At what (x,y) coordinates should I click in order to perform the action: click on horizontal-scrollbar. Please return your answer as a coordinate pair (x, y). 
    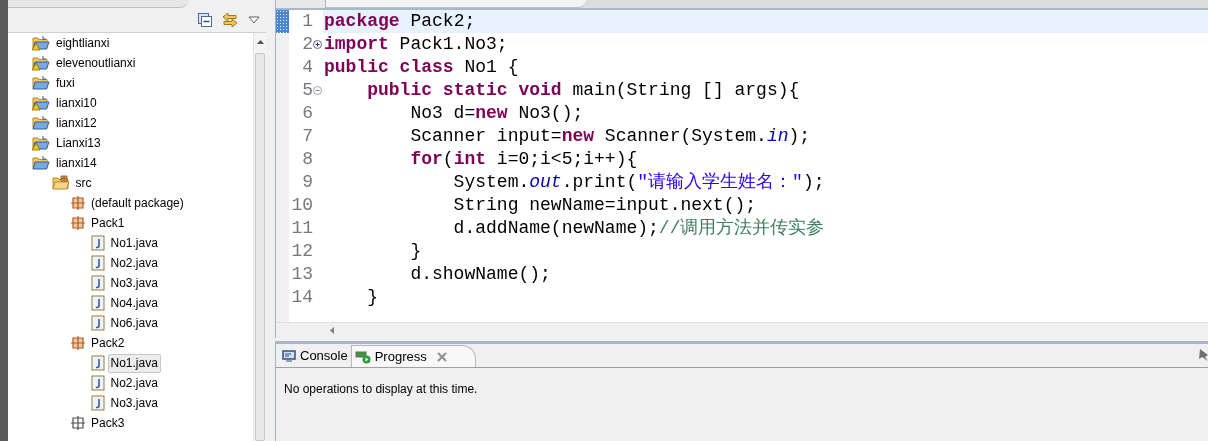
    Looking at the image, I should click on (742, 330).